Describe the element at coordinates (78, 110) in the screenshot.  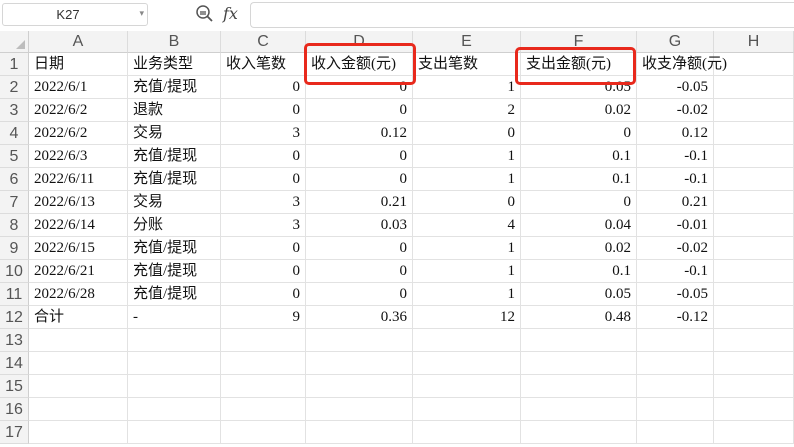
I see `cell-a3: 2022/6/2` at that location.